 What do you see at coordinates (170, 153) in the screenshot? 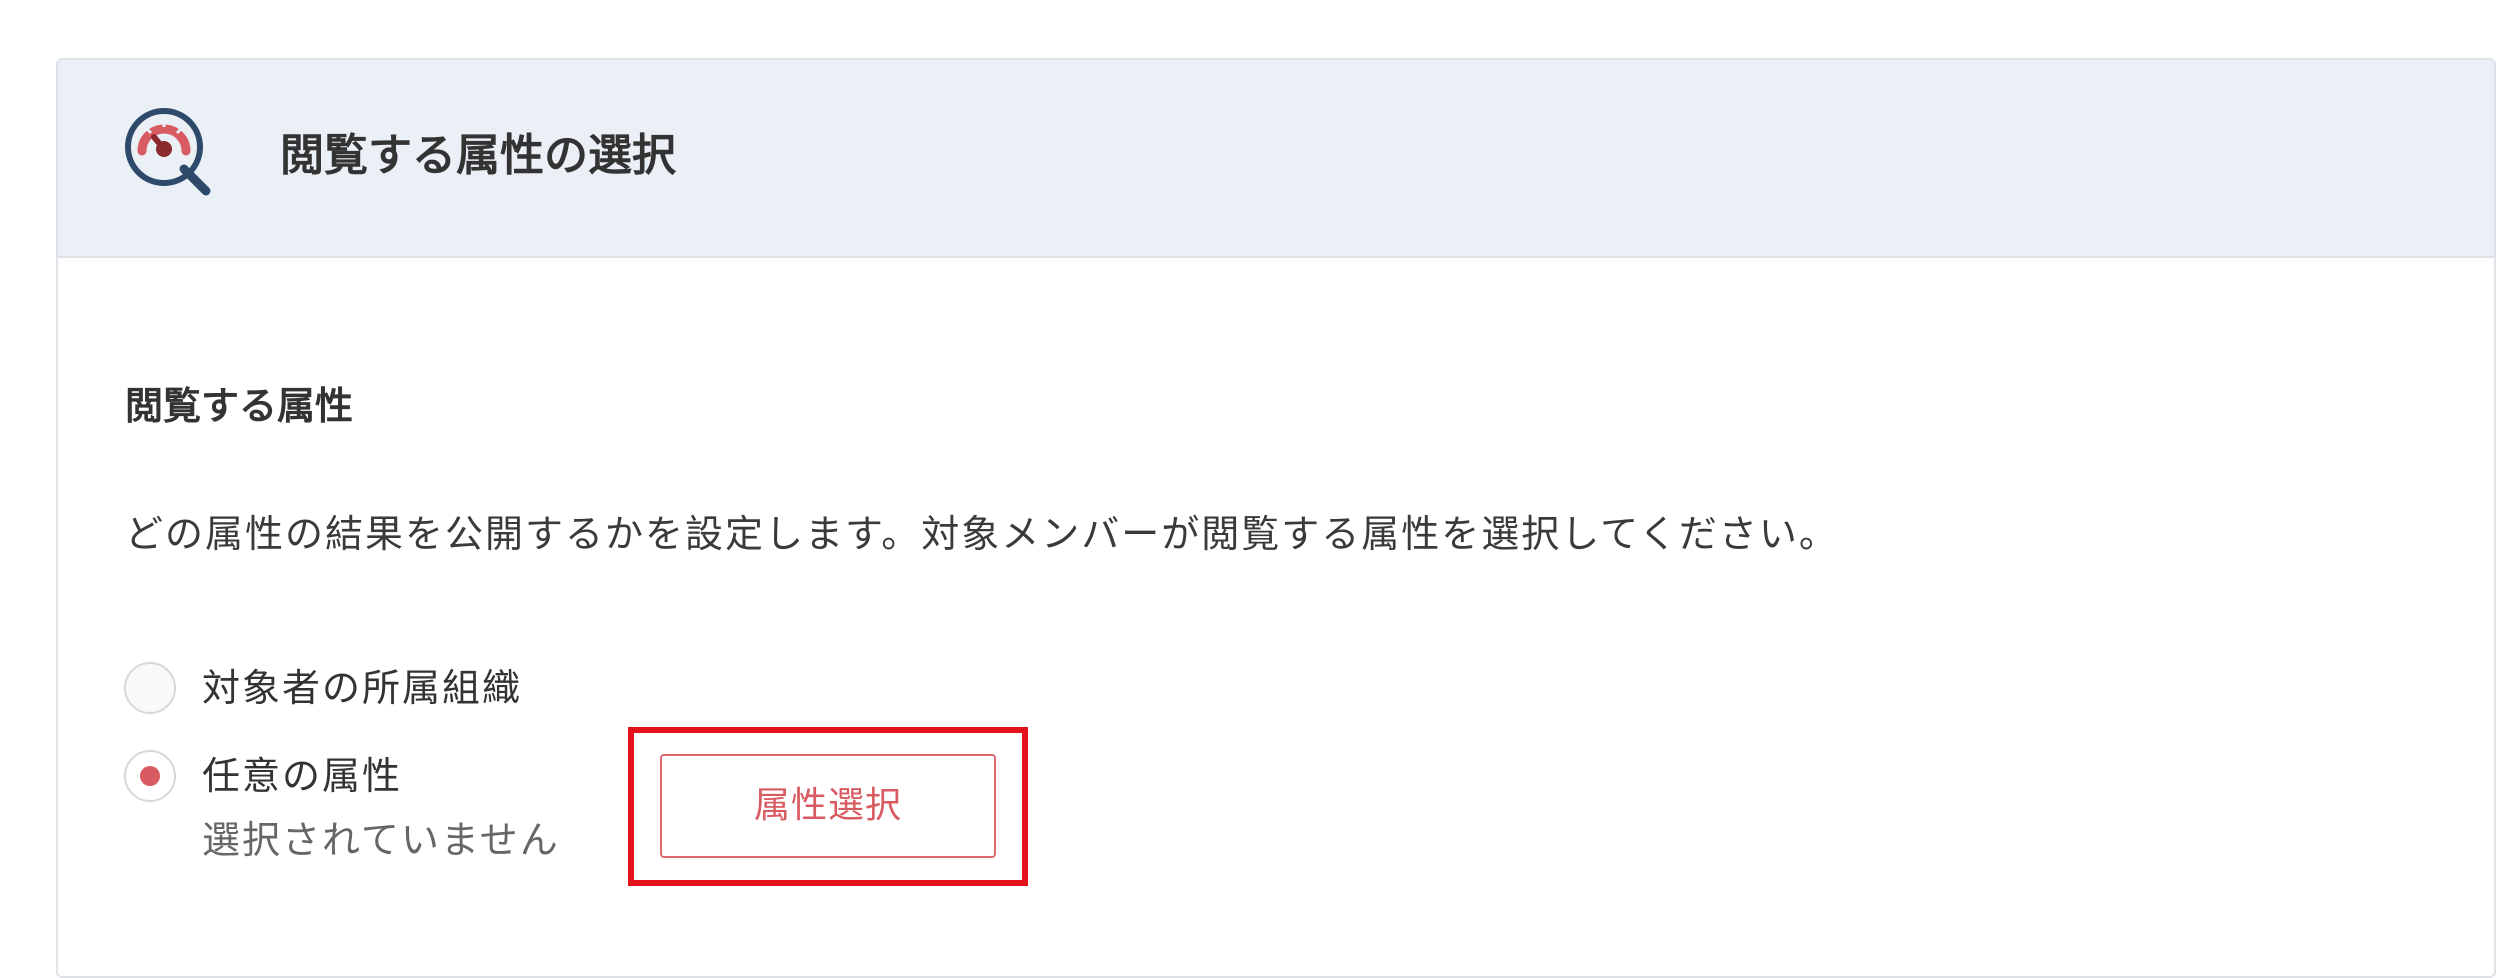
I see `gauge-search-icon` at bounding box center [170, 153].